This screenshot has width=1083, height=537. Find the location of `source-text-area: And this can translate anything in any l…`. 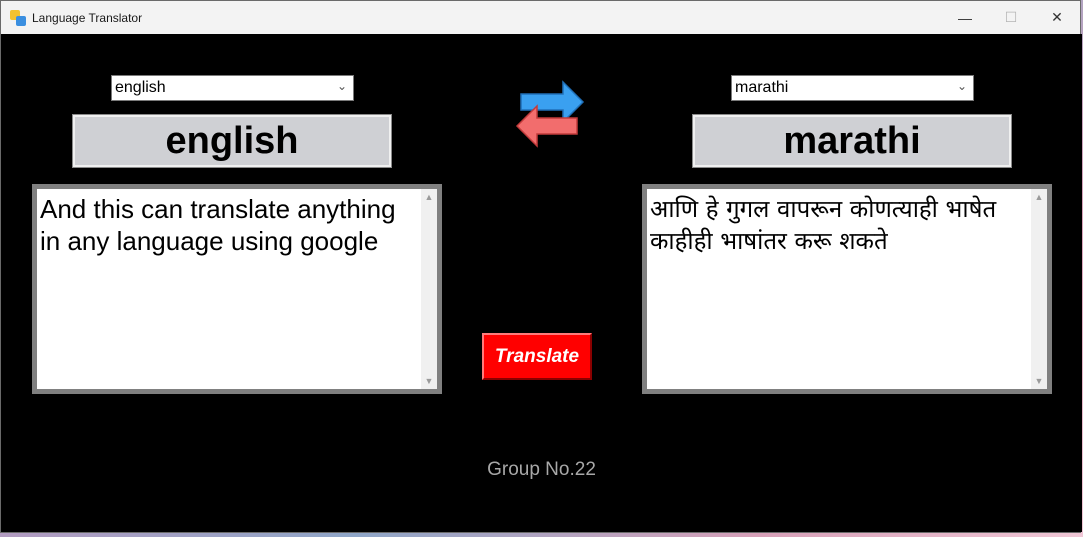

source-text-area: And this can translate anything in any l… is located at coordinates (237, 289).